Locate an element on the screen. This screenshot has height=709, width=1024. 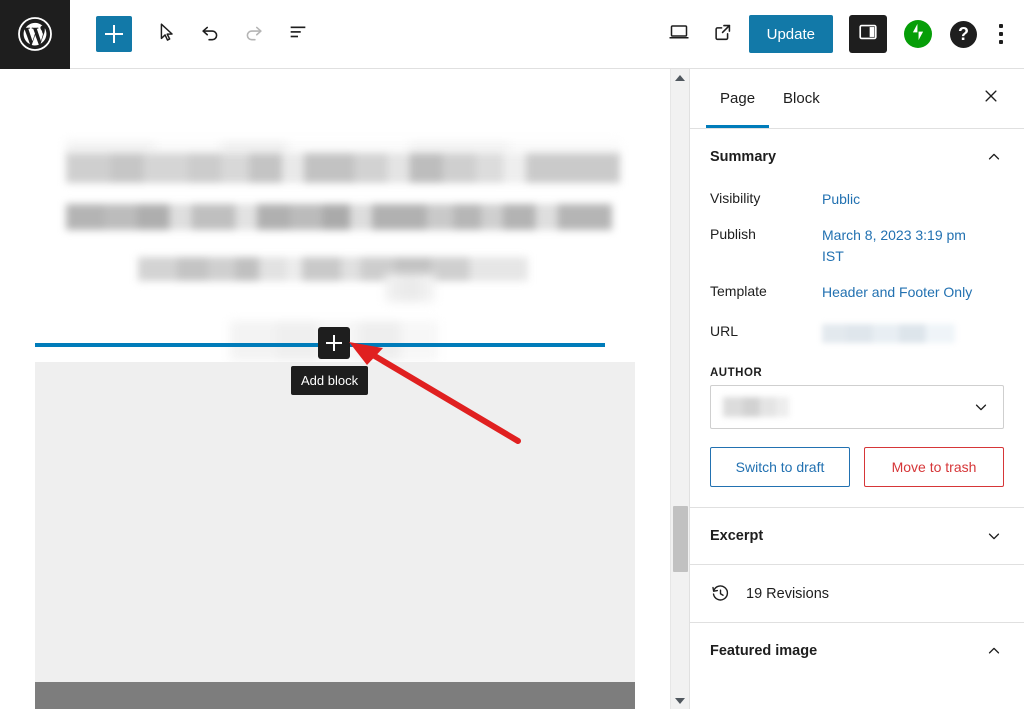
field-value-template: Header and Footer Only is located at coordinates (897, 292).